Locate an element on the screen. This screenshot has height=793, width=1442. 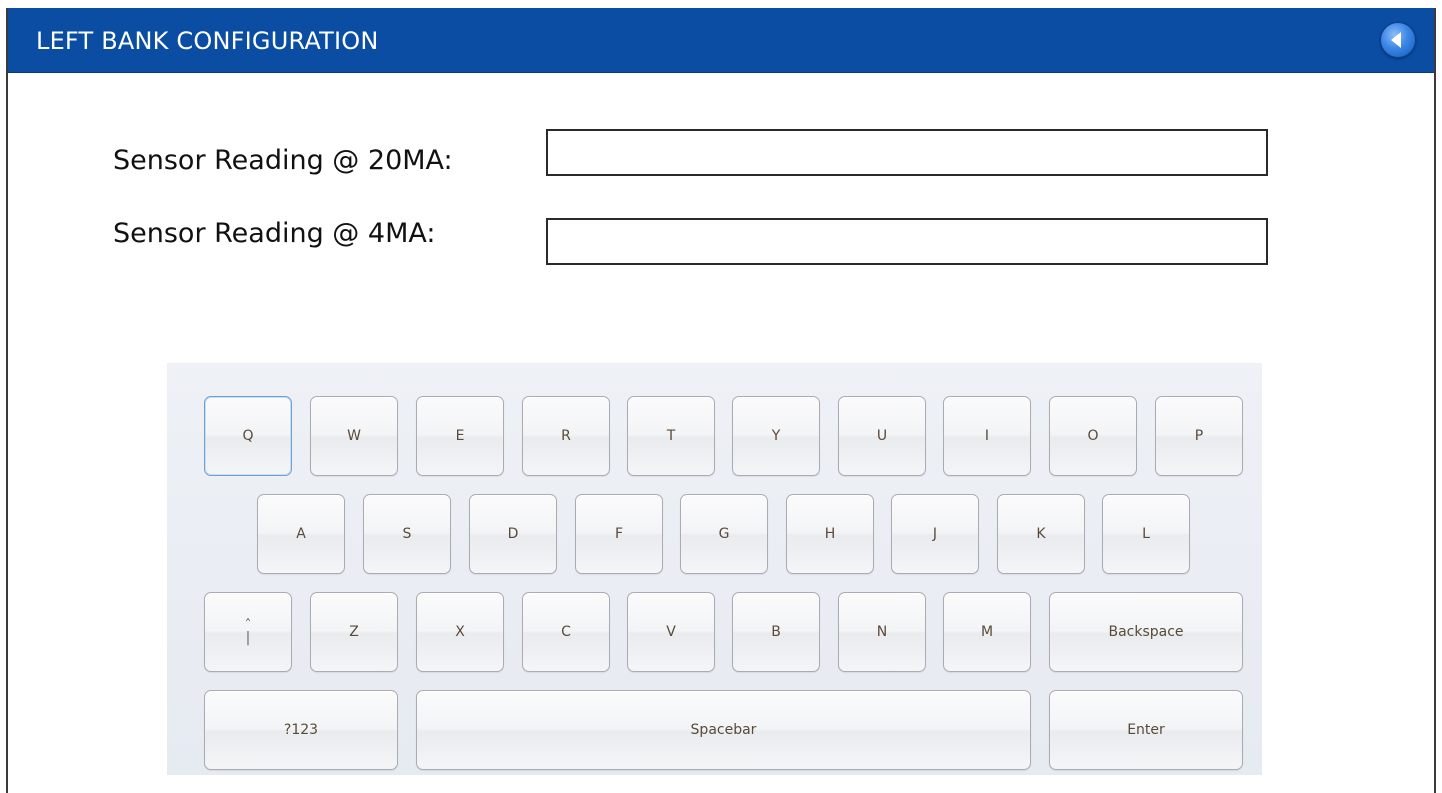
page-title: LEFT BANK CONFIGURATION is located at coordinates (207, 41).